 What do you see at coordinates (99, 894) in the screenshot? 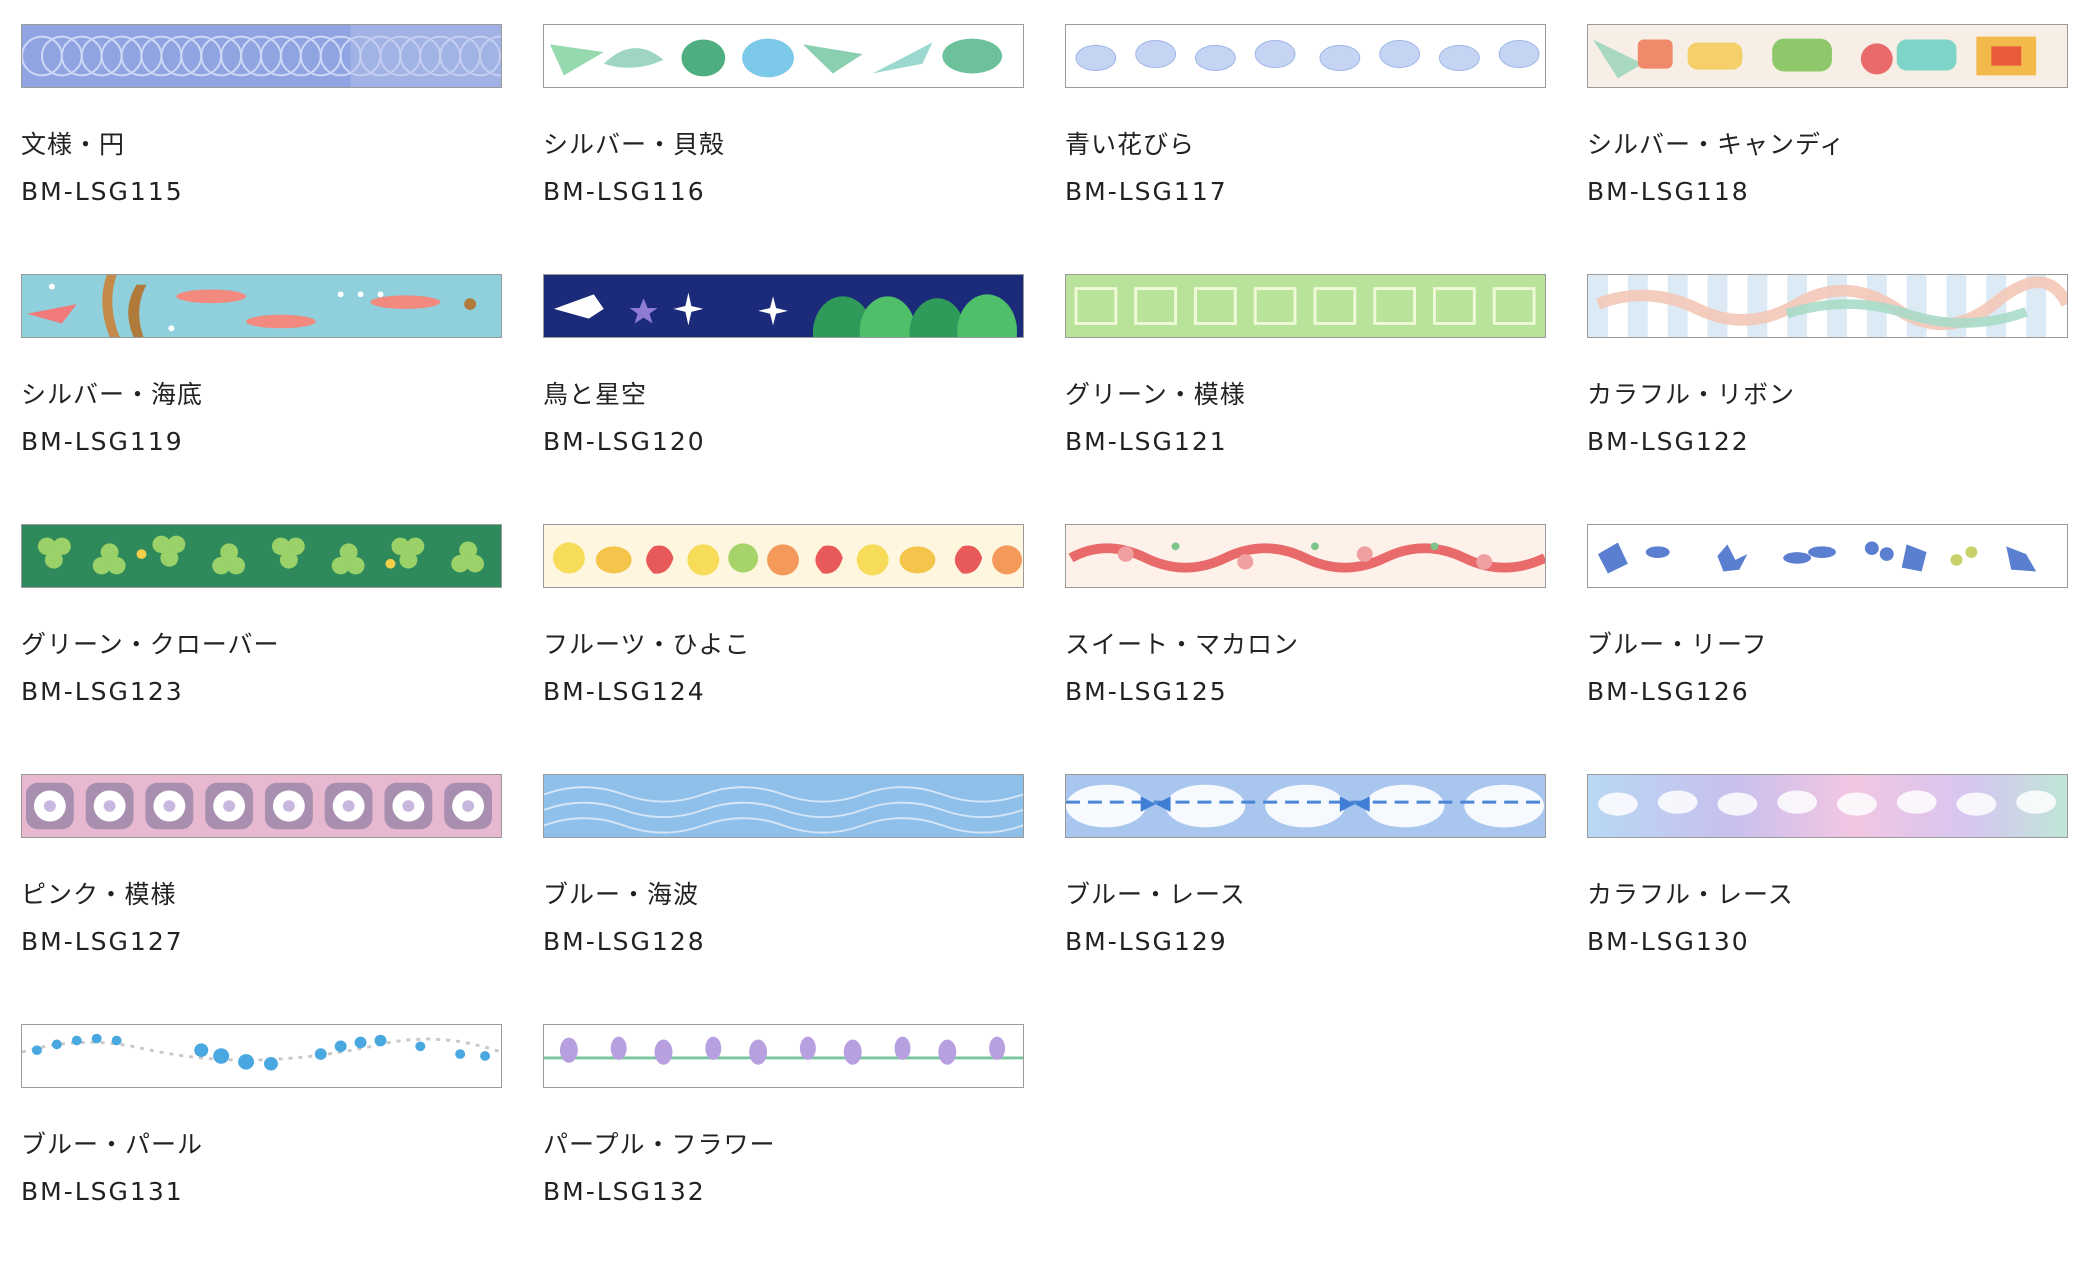
I see `product-name: ピンク・模様` at bounding box center [99, 894].